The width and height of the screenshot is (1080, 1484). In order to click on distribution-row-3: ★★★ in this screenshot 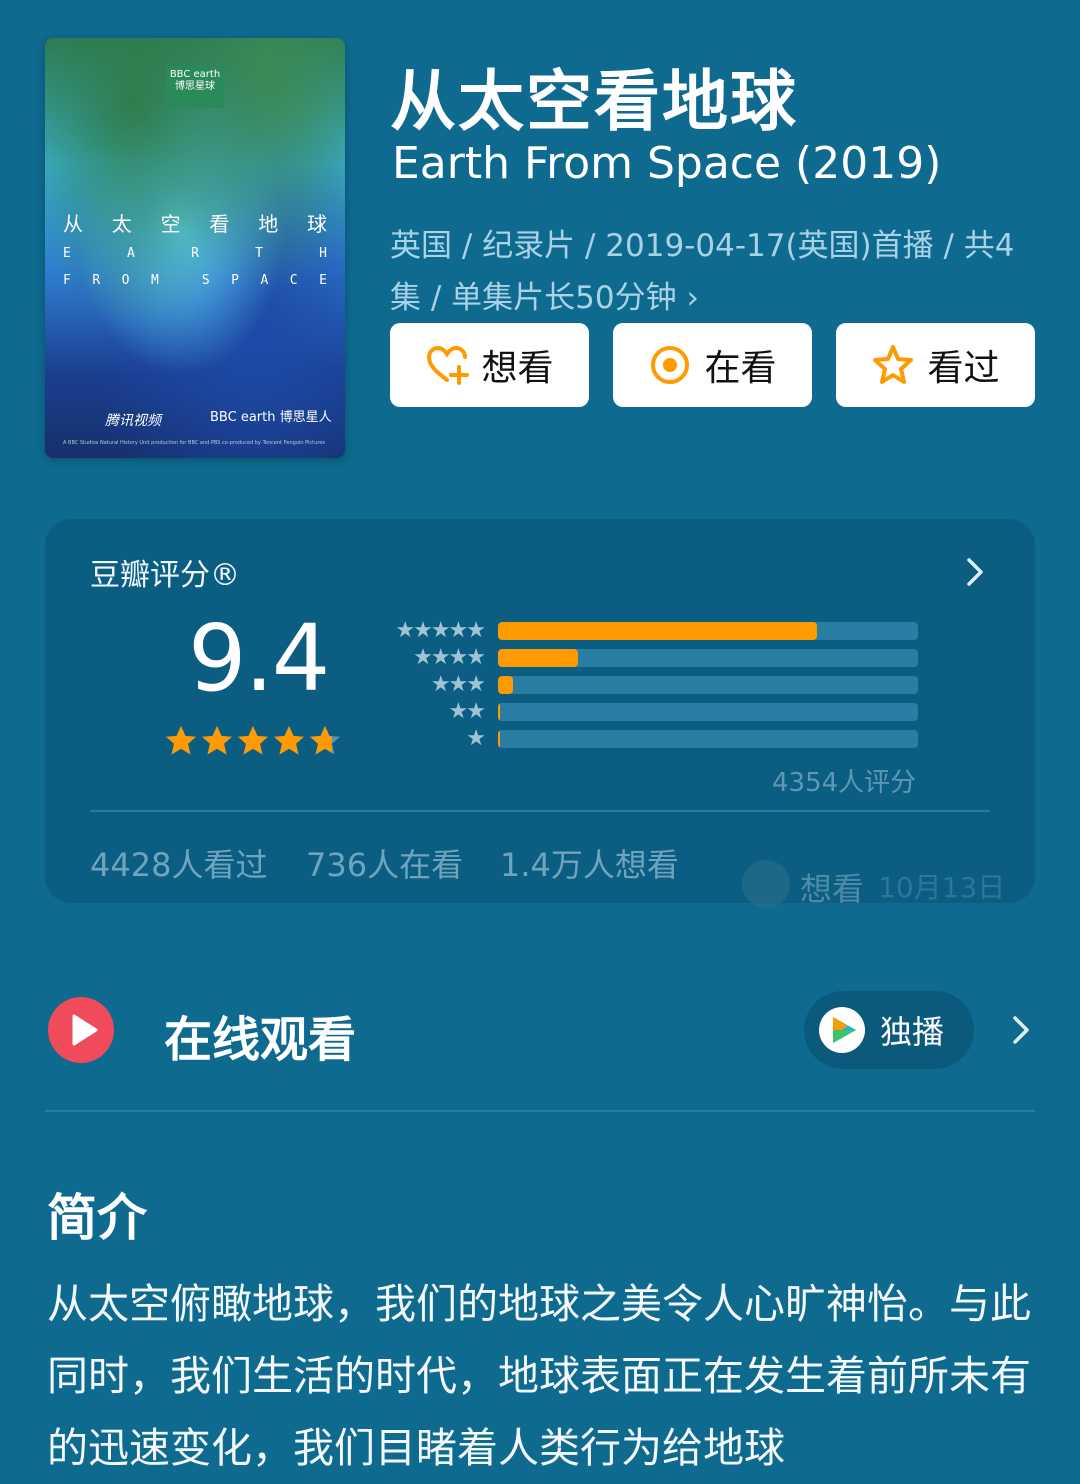, I will do `click(648, 684)`.